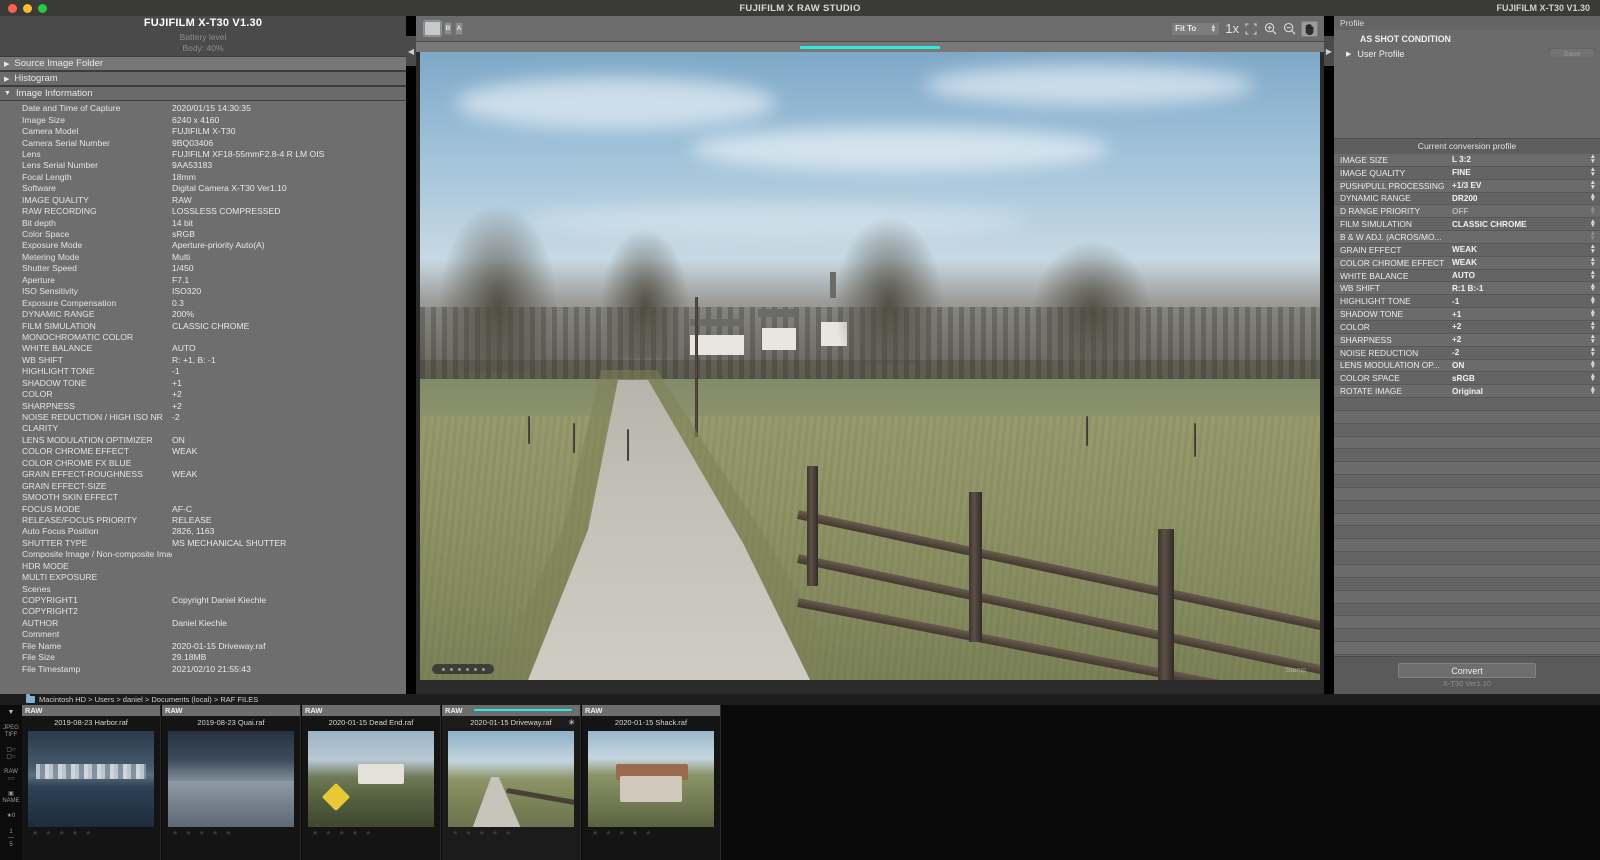 The height and width of the screenshot is (860, 1600). Describe the element at coordinates (1467, 263) in the screenshot. I see `conversion-setting-row: COLOR CHROME EFFECT WEAK ▲ ▼` at that location.